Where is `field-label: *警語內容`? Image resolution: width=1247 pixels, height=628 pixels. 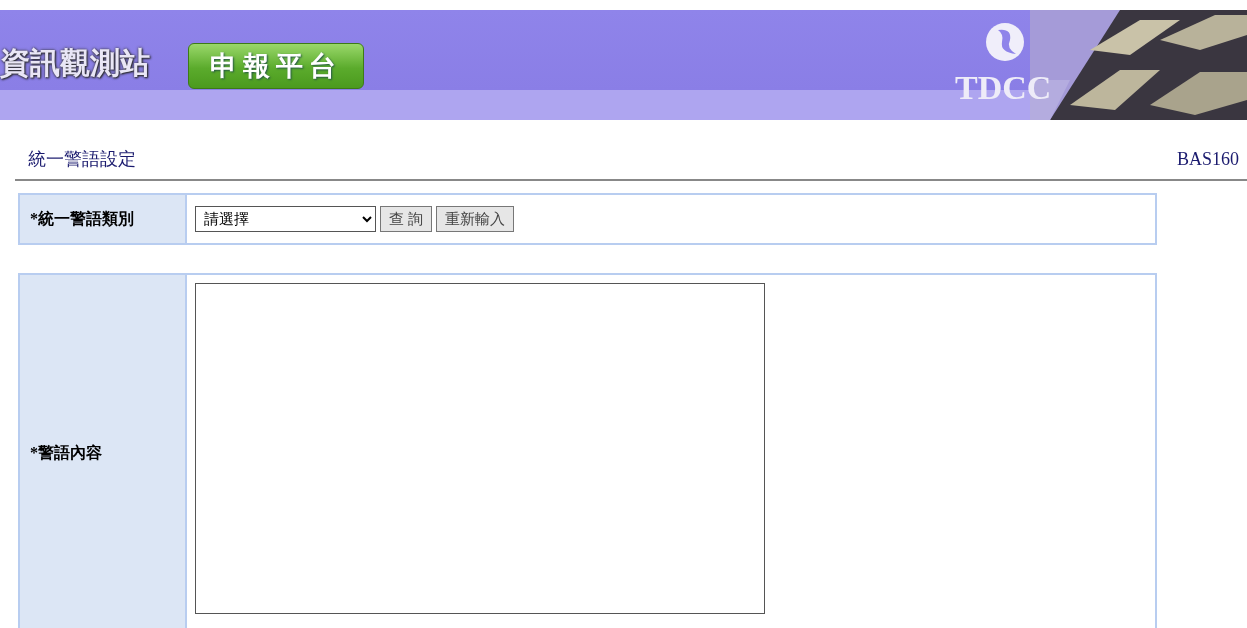
field-label: *警語內容 is located at coordinates (103, 451).